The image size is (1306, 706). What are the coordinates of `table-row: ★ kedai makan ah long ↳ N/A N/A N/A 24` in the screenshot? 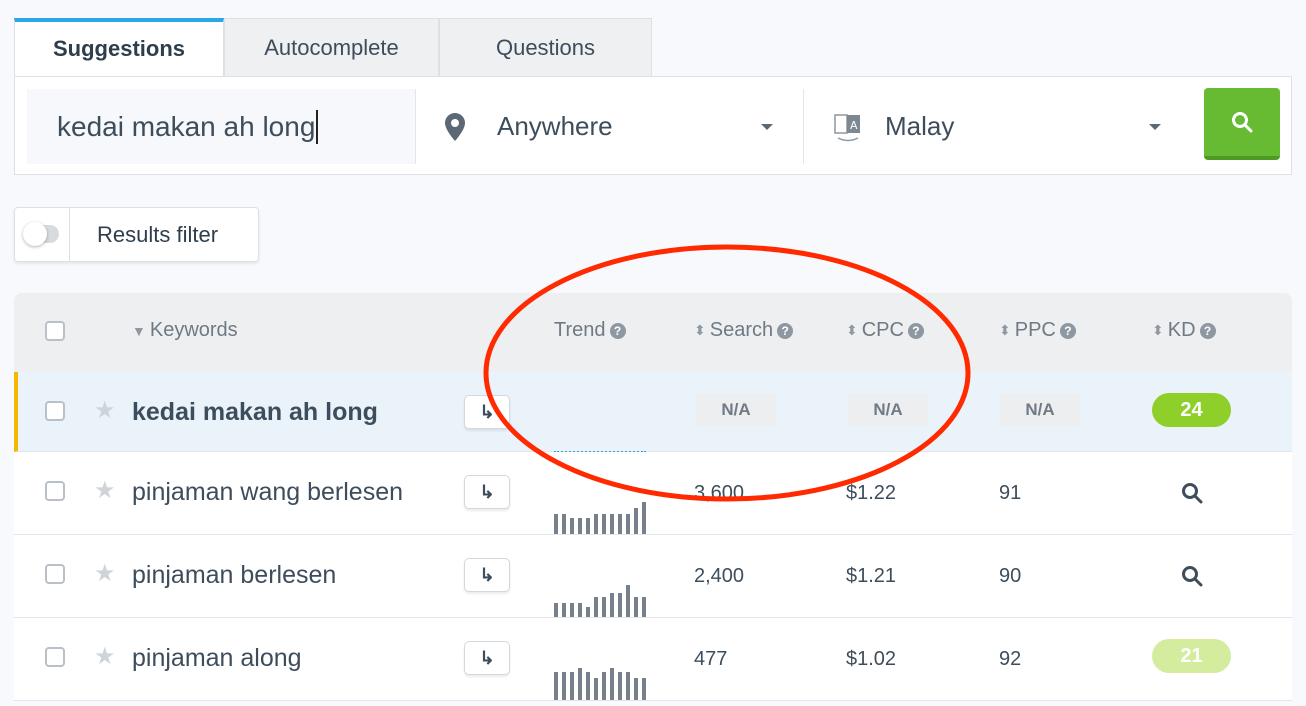 It's located at (653, 412).